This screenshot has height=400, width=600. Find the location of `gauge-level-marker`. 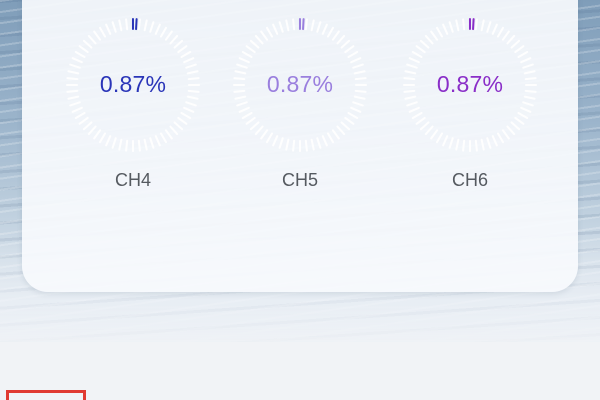

gauge-level-marker is located at coordinates (473, 24).